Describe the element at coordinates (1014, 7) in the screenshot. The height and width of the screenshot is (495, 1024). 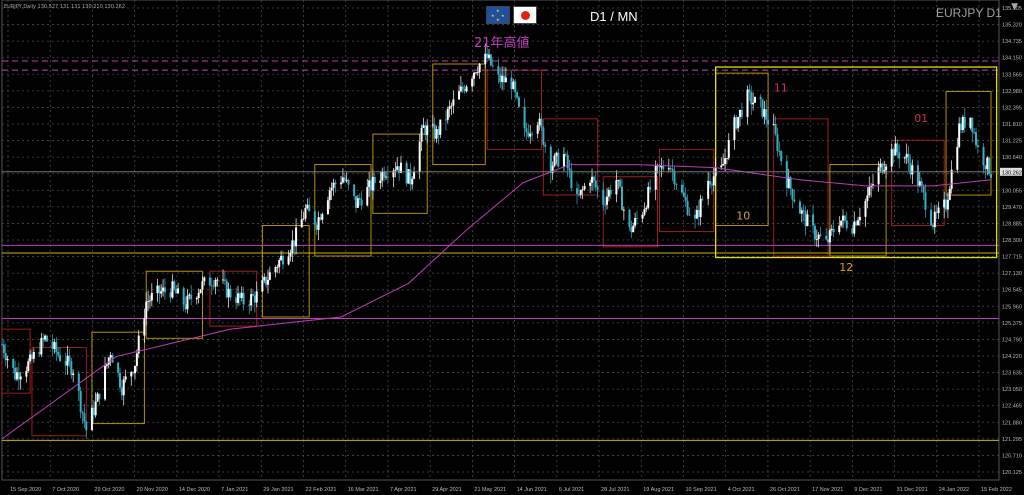
I see `window-menu-icon: ▼` at that location.